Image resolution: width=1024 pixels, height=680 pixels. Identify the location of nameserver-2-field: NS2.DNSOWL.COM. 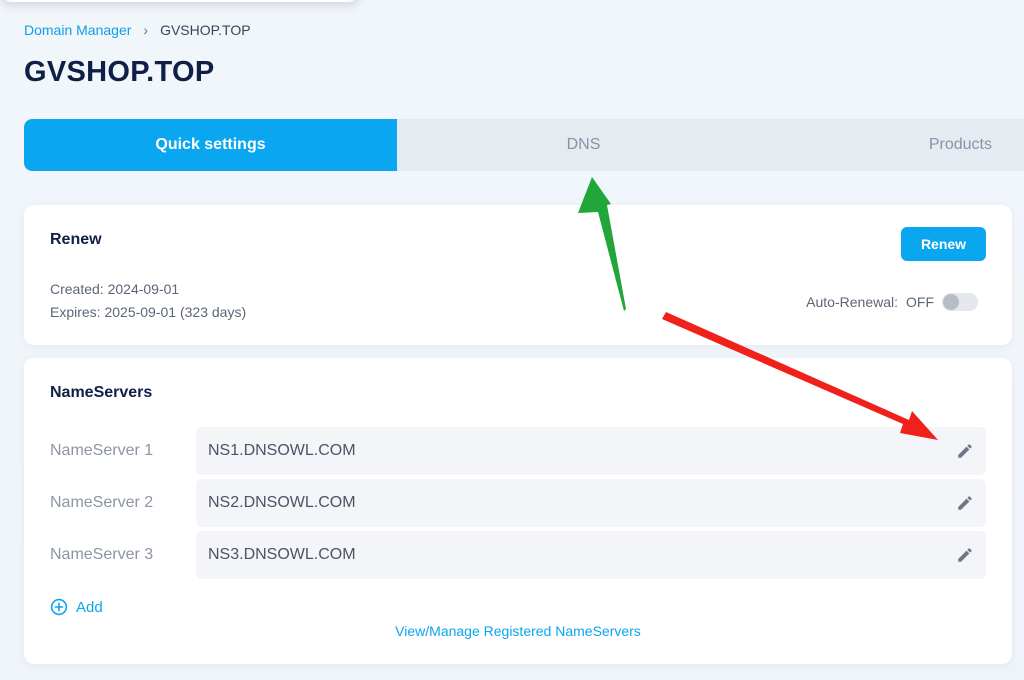
(591, 503).